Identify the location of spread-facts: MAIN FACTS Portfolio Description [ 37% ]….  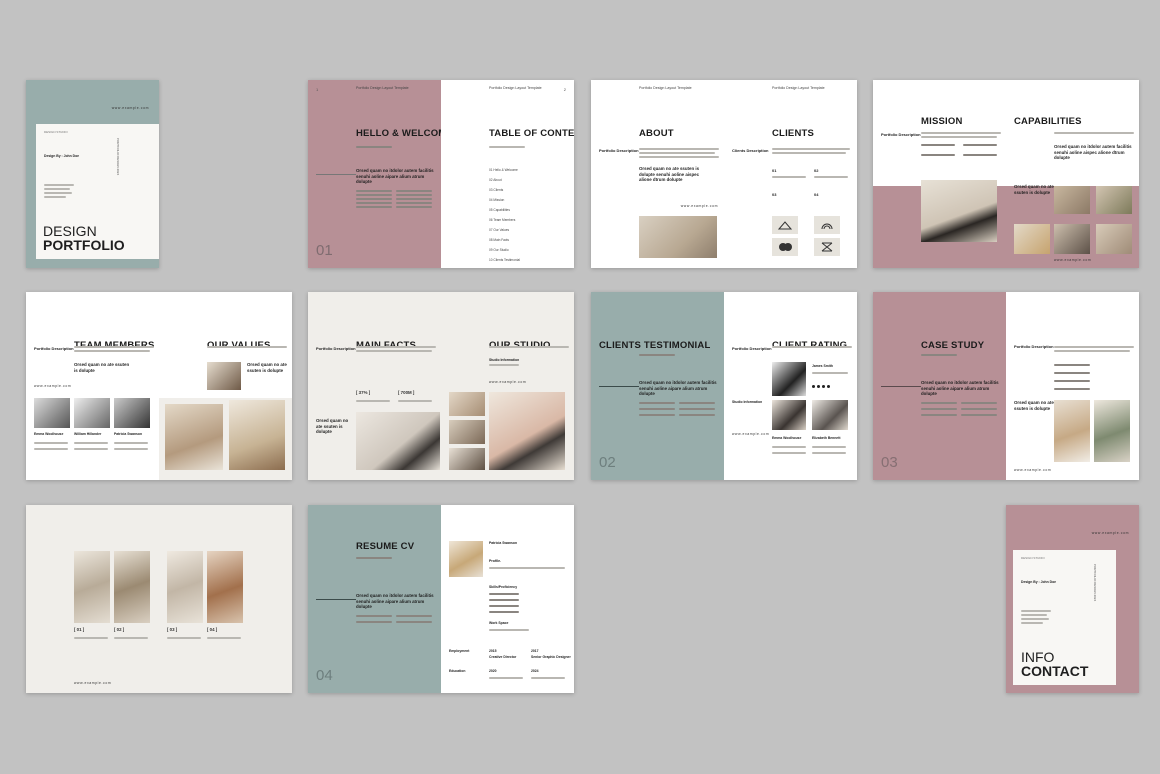
(441, 386).